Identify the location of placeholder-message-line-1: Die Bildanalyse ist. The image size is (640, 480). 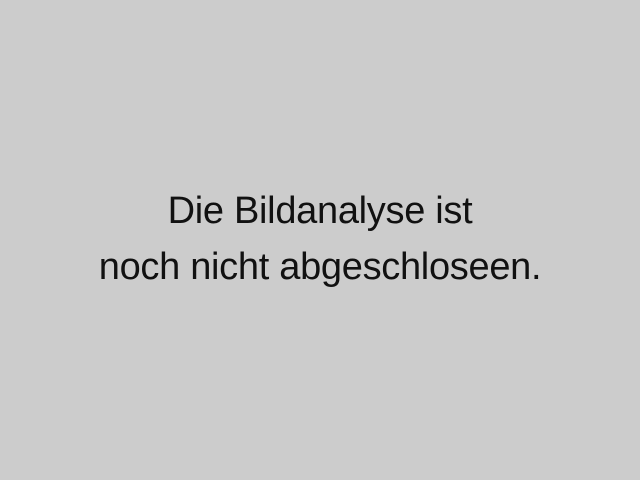
(320, 211).